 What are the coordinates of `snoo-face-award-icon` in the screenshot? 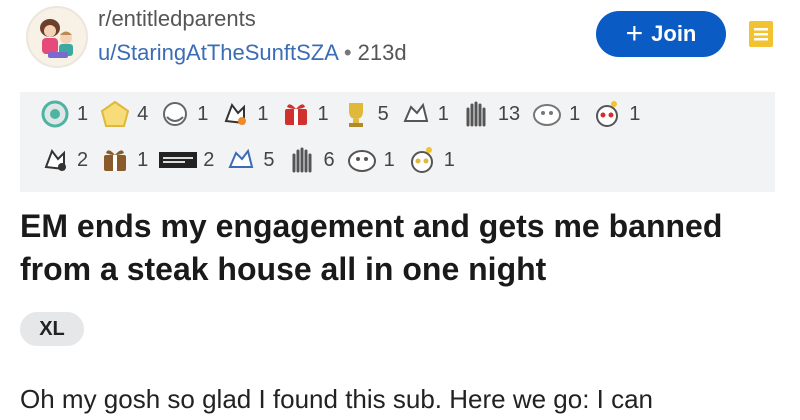 It's located at (301, 160).